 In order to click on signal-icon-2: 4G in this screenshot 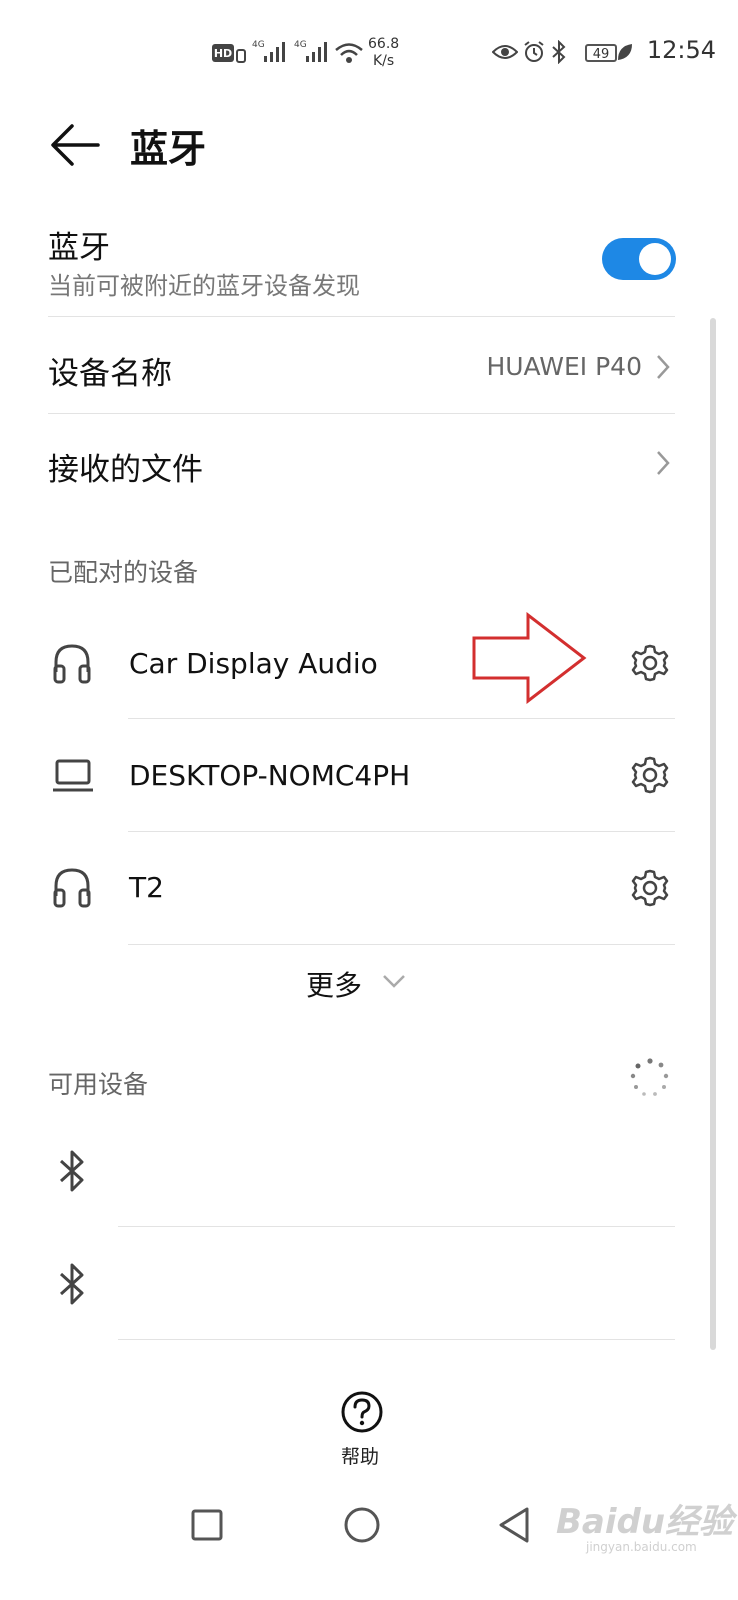, I will do `click(310, 51)`.